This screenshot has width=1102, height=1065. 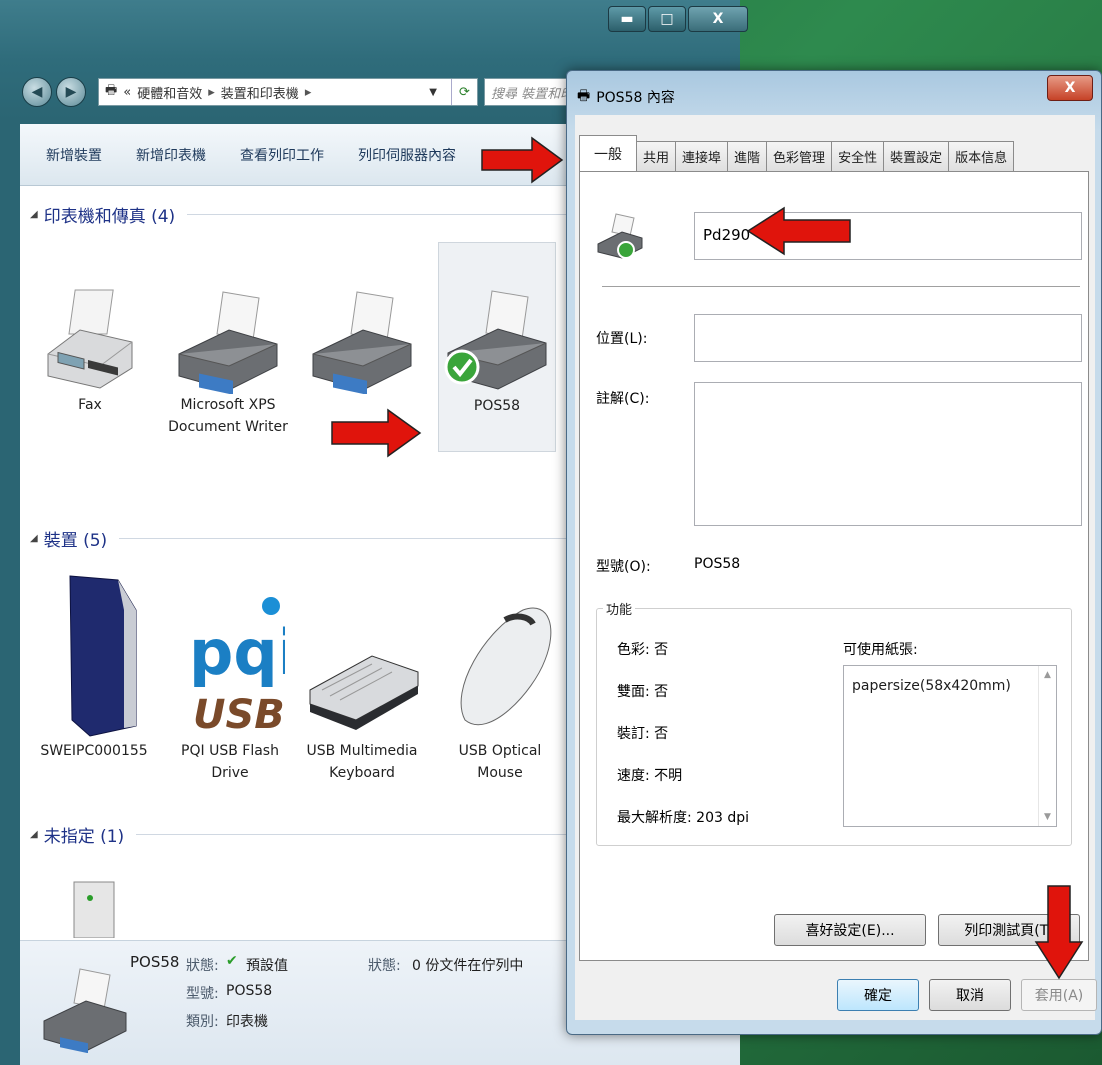 I want to click on printer-unnamed, so click(x=362, y=339).